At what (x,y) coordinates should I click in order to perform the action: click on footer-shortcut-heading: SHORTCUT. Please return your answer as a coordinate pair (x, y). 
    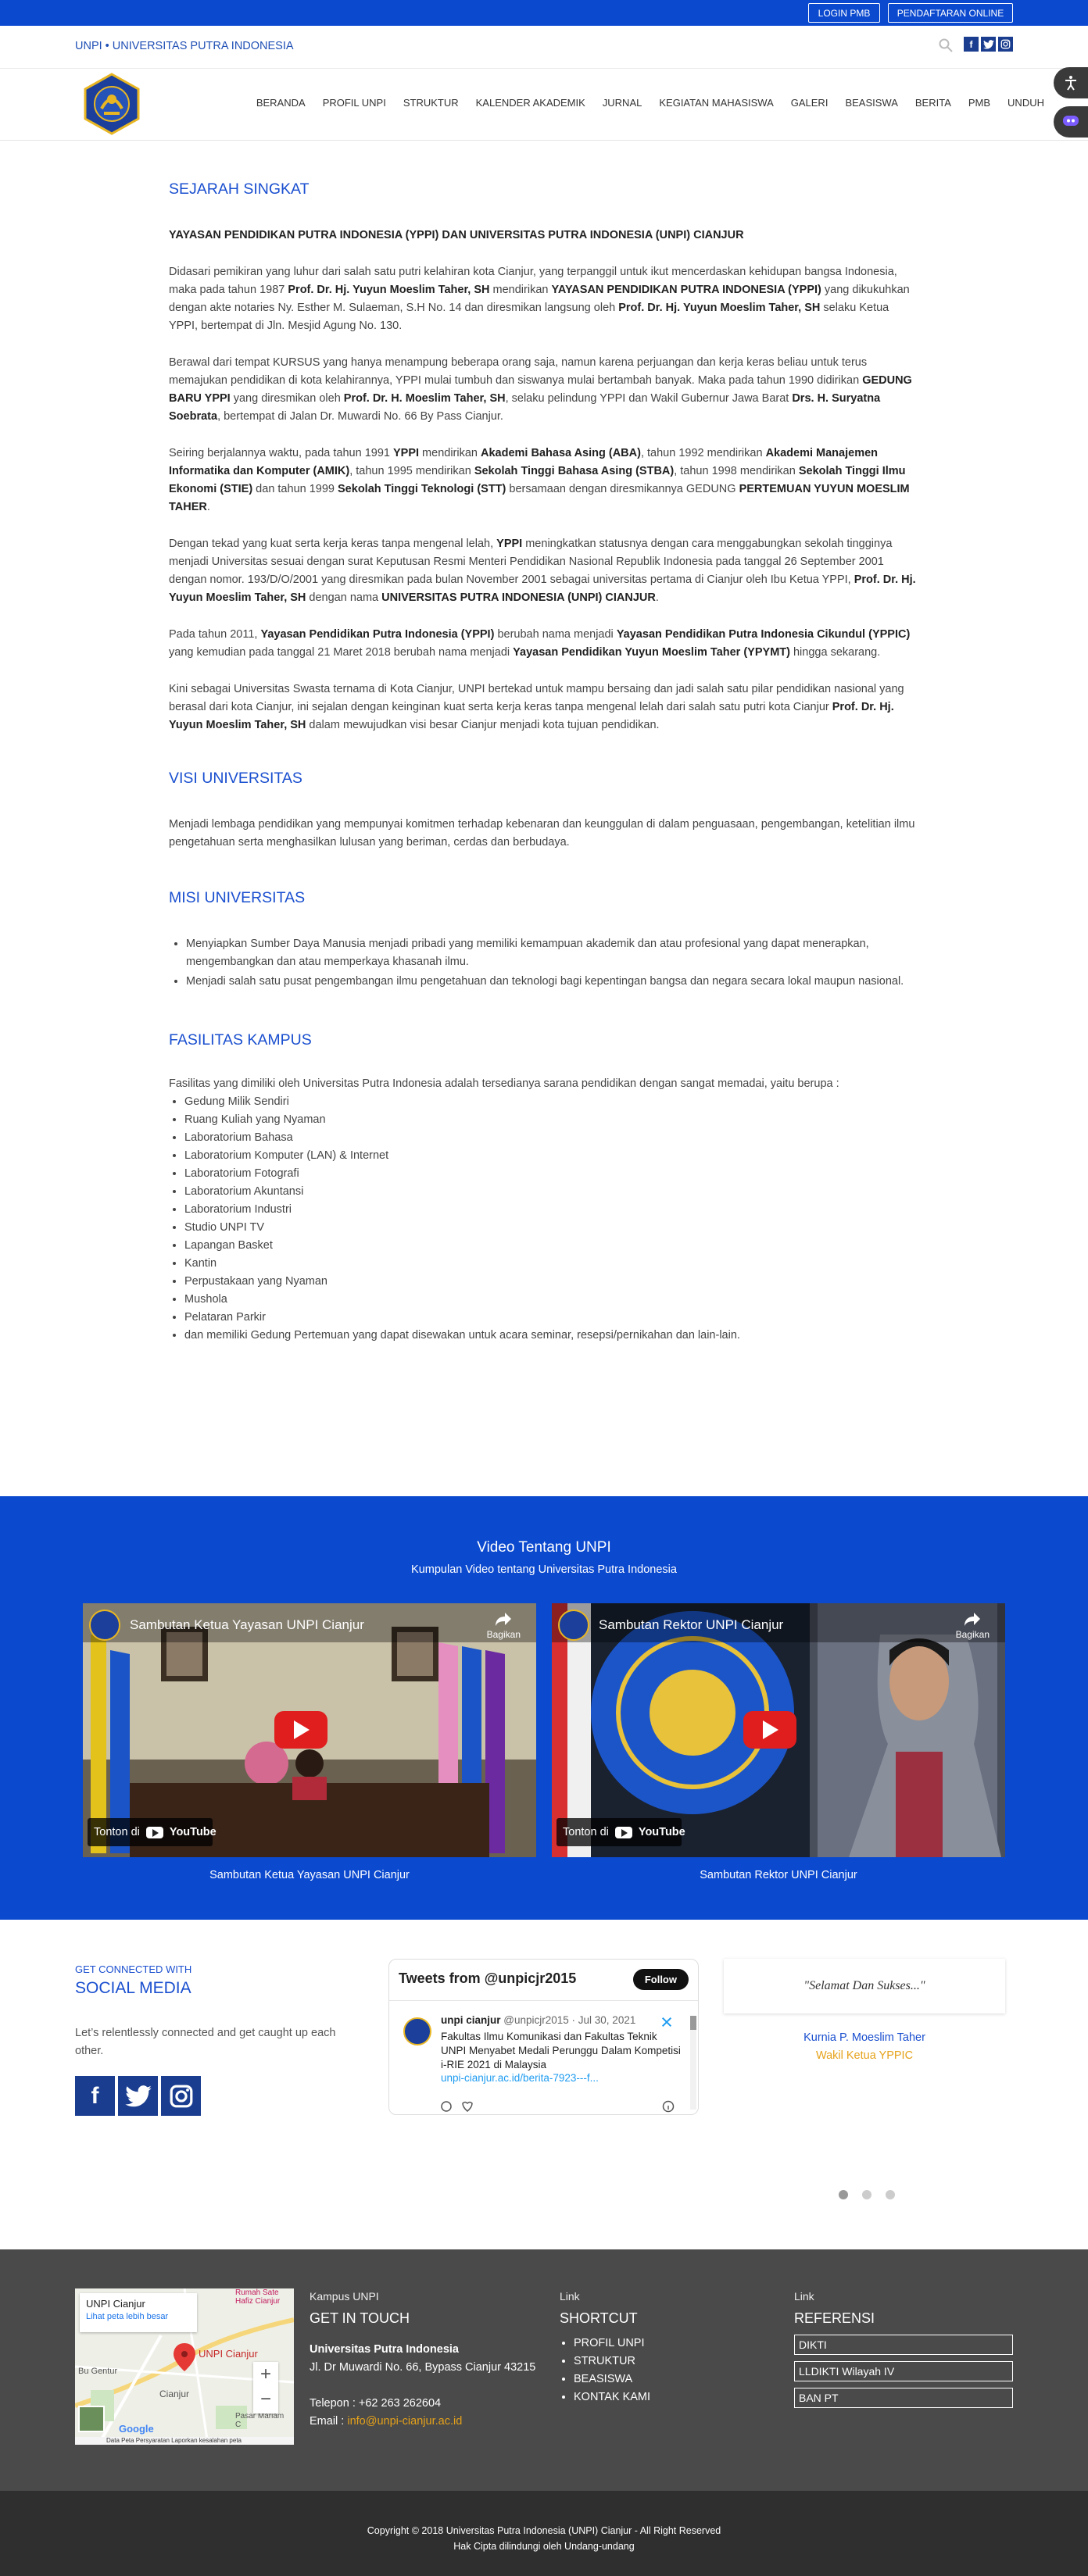
    Looking at the image, I should click on (599, 2318).